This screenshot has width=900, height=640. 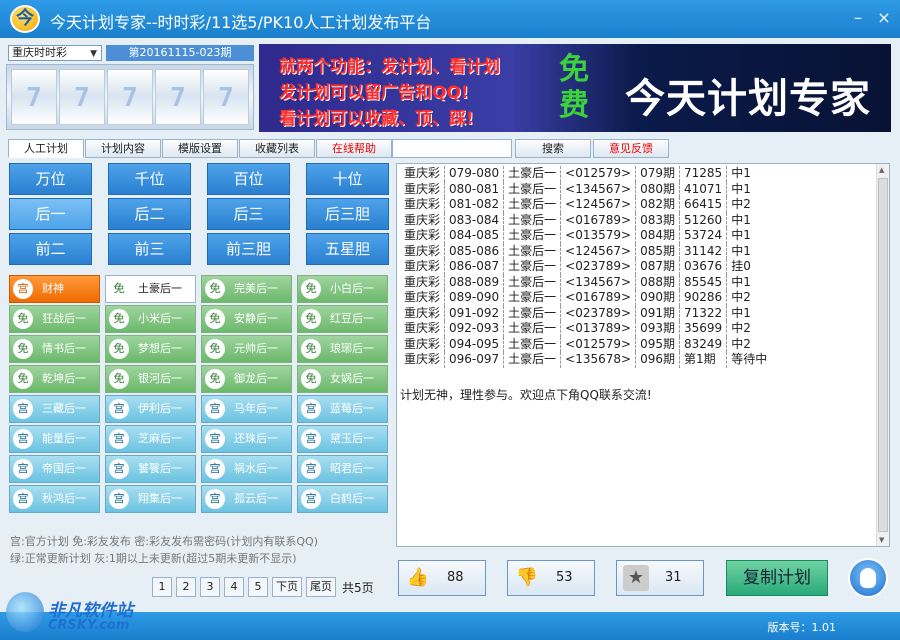 What do you see at coordinates (564, 577) in the screenshot?
I see `thumbs-down-count: 53` at bounding box center [564, 577].